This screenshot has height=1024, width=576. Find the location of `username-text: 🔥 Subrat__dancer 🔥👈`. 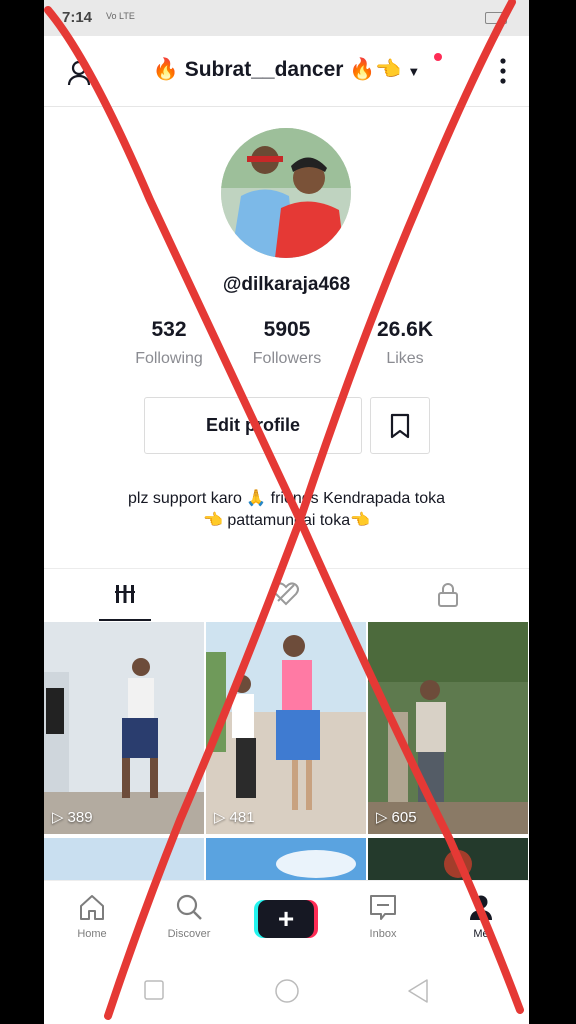

username-text: 🔥 Subrat__dancer 🔥👈 is located at coordinates (277, 69).